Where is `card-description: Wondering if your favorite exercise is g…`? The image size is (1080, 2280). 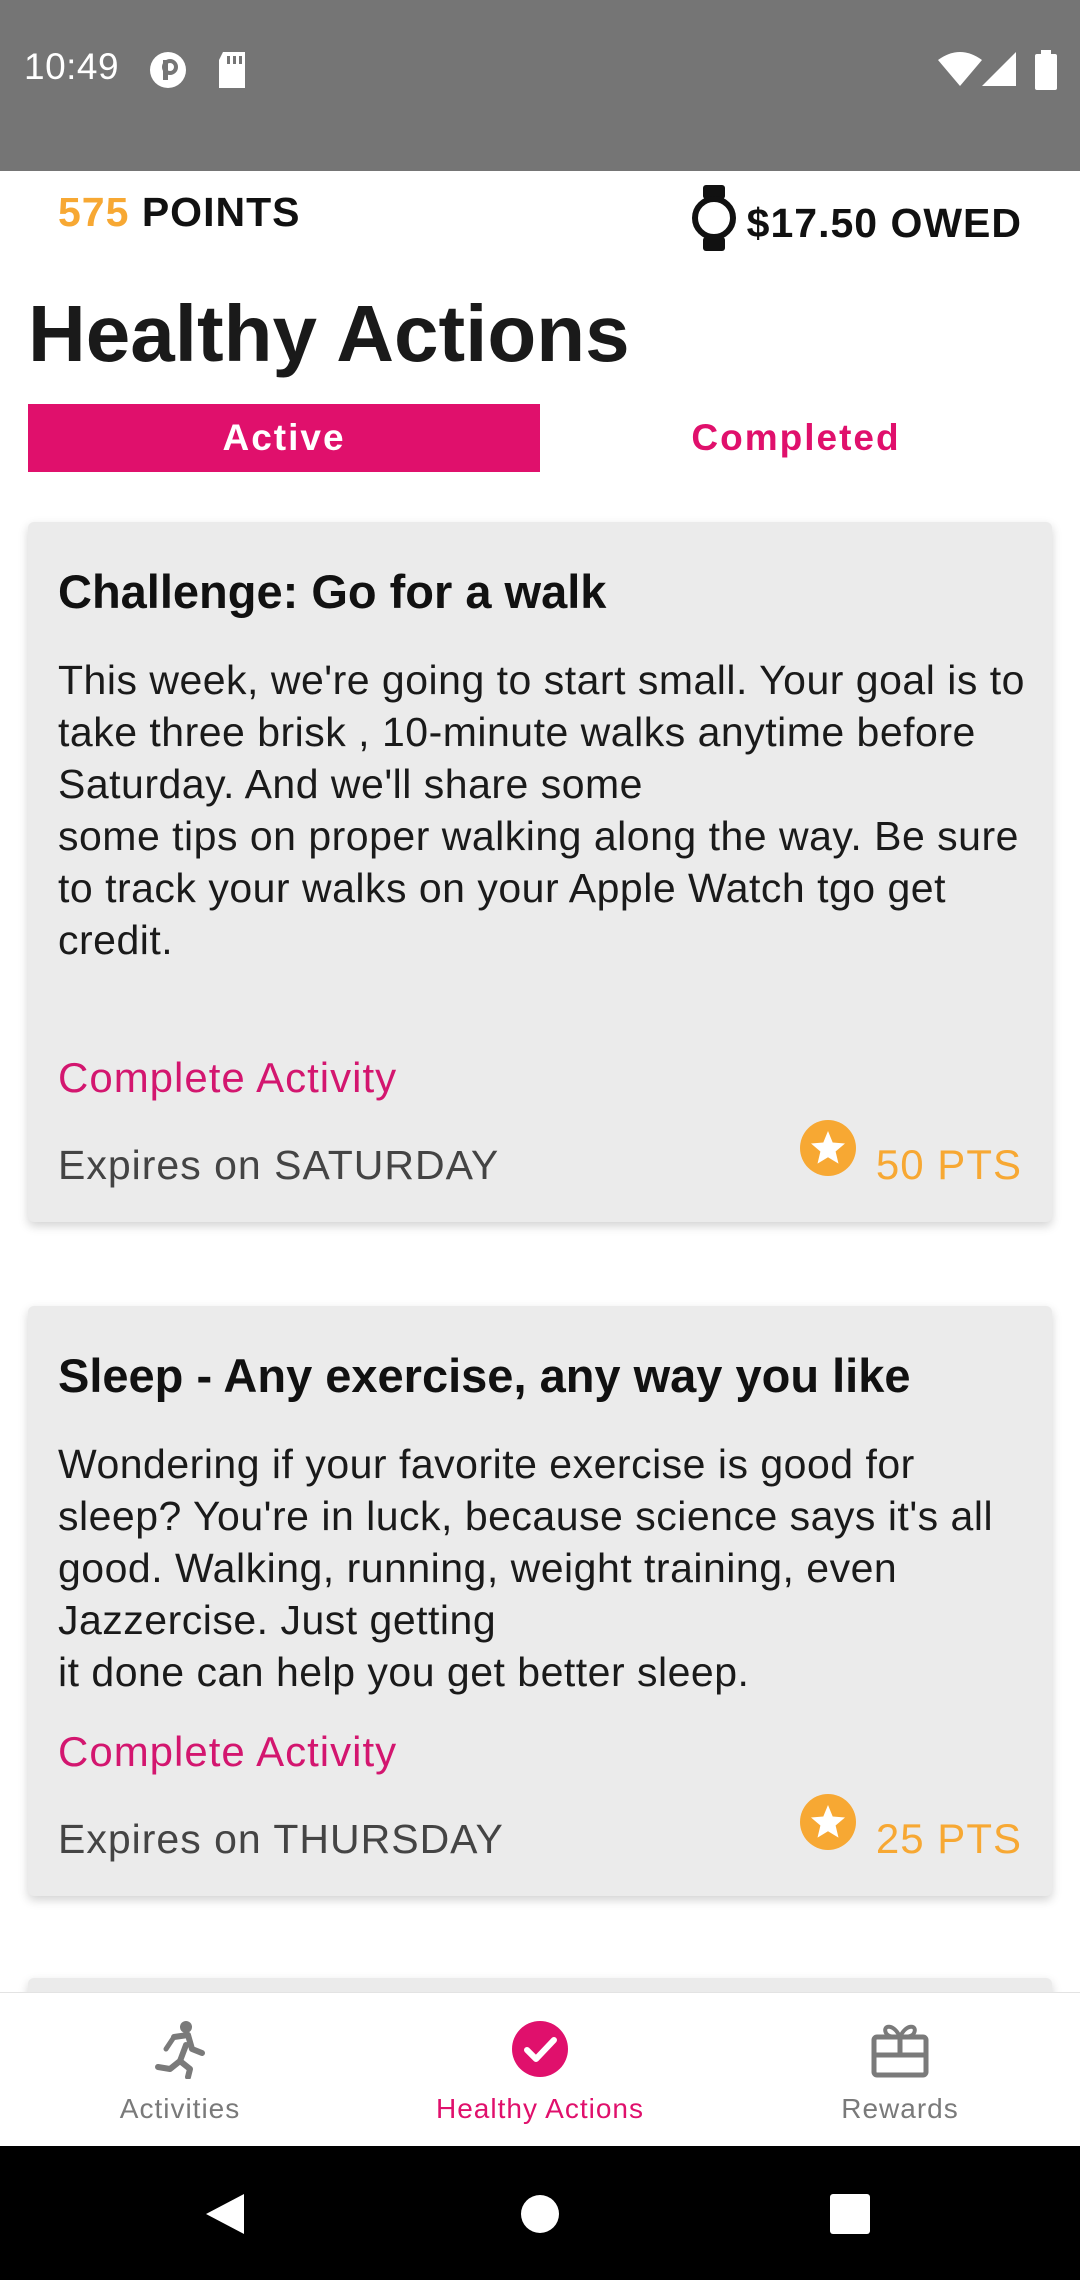 card-description: Wondering if your favorite exercise is g… is located at coordinates (526, 1568).